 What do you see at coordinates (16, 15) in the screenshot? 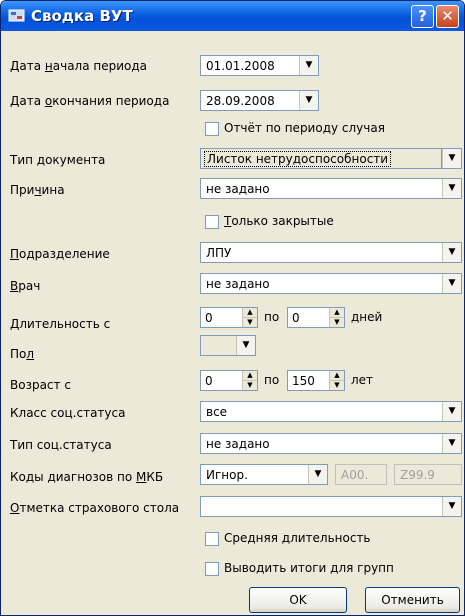
I see `app-icon` at bounding box center [16, 15].